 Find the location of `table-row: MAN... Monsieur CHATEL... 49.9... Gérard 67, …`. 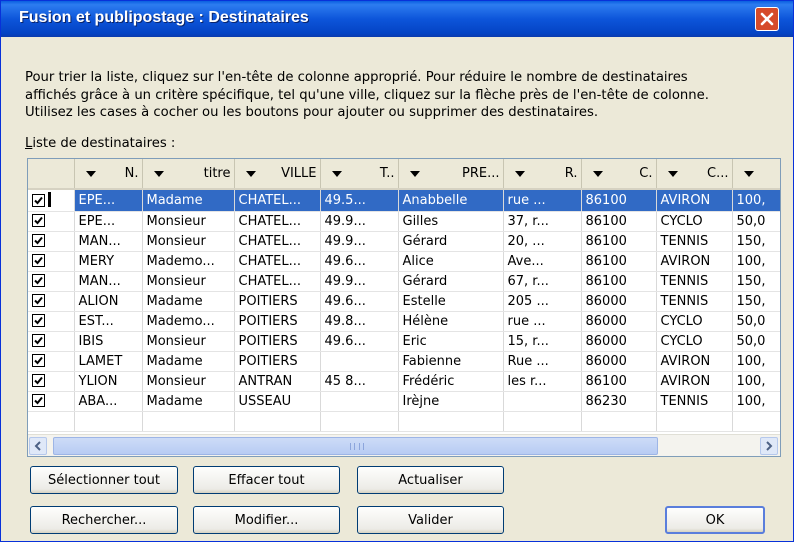

table-row: MAN... Monsieur CHATEL... 49.9... Gérard 67, … is located at coordinates (404, 281).